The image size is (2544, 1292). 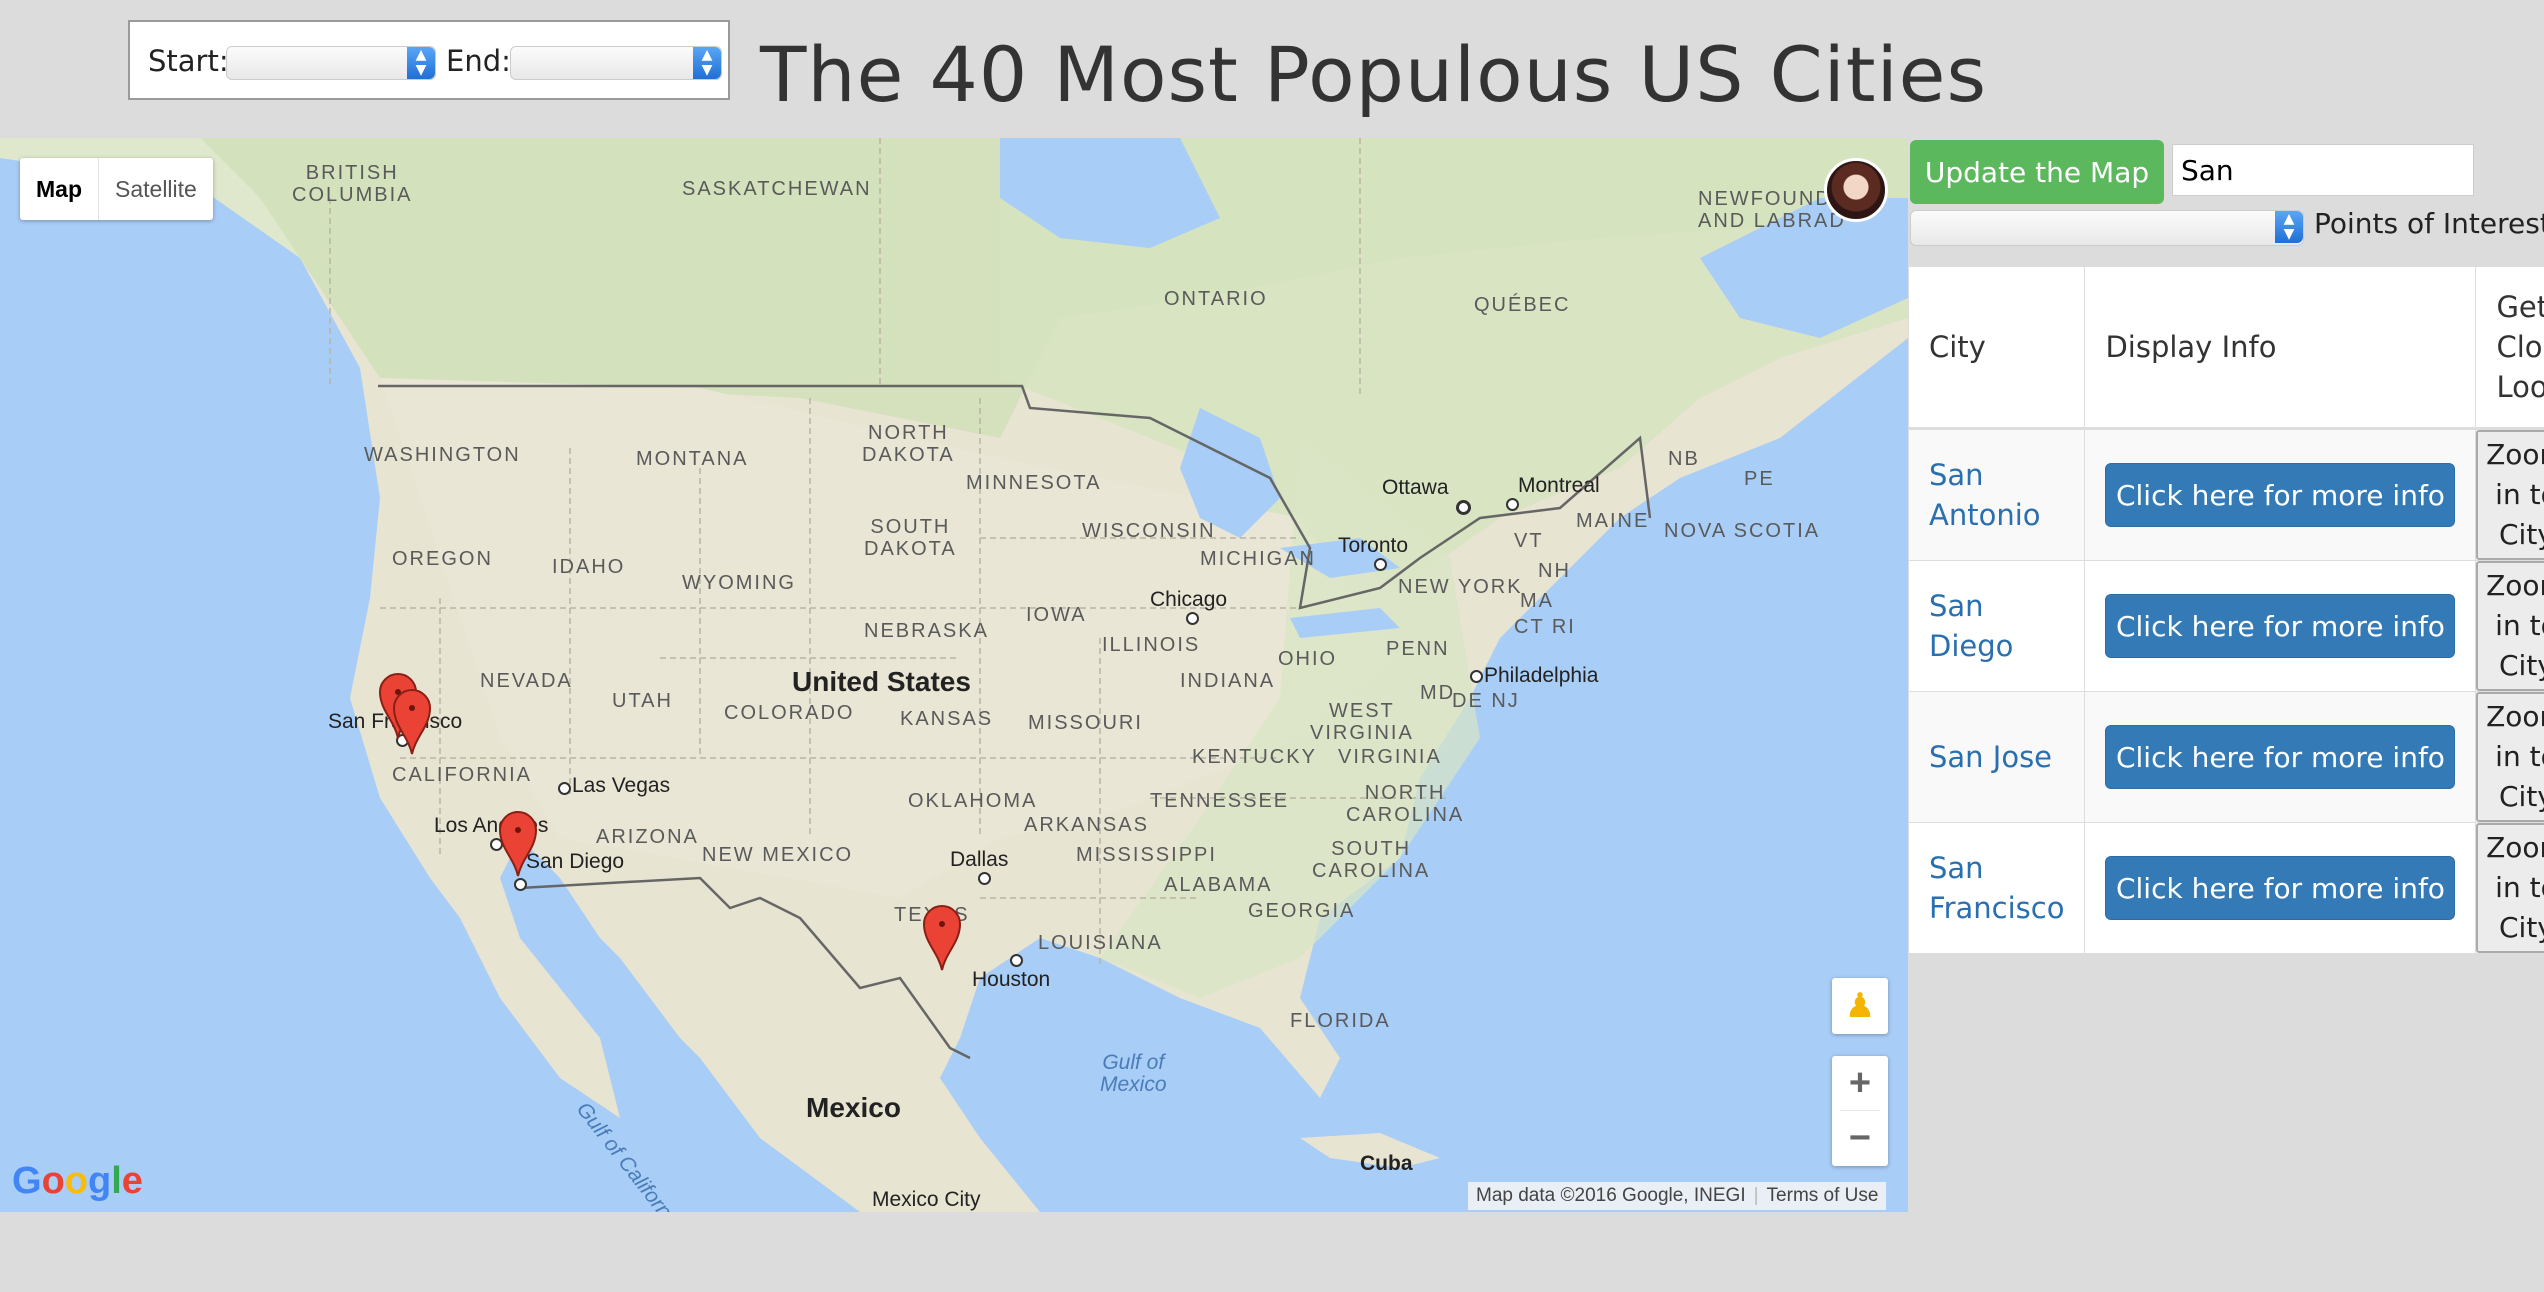 What do you see at coordinates (1438, 693) in the screenshot?
I see `map-label-md: MD` at bounding box center [1438, 693].